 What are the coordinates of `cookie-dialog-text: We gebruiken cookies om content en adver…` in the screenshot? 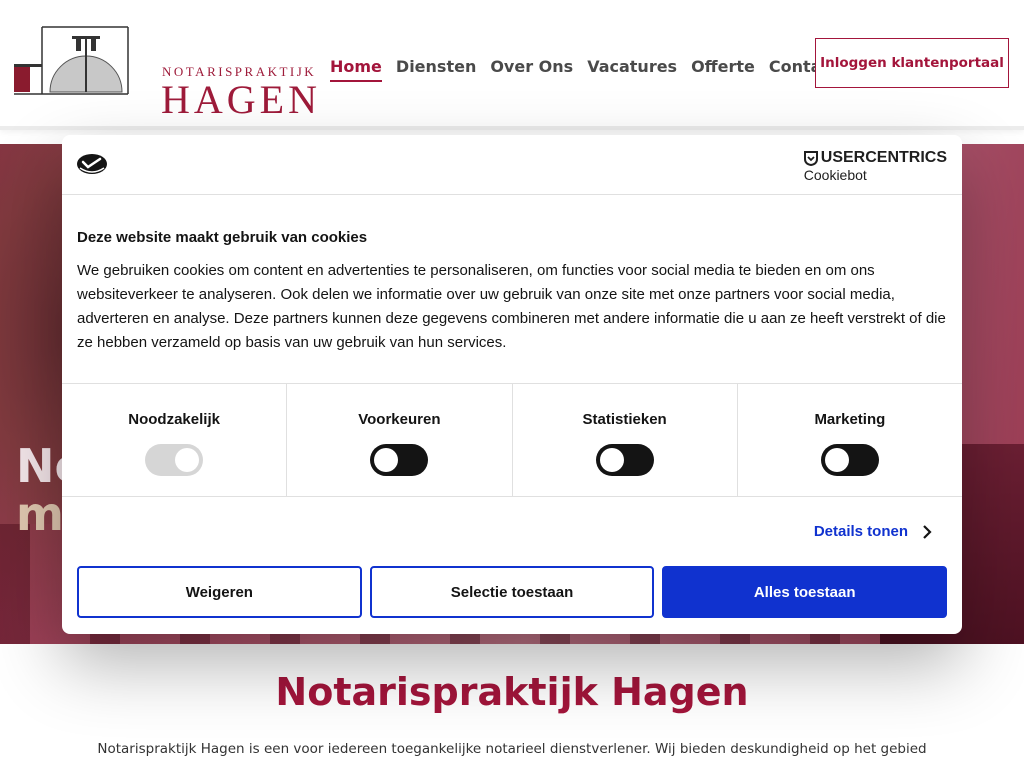 It's located at (511, 306).